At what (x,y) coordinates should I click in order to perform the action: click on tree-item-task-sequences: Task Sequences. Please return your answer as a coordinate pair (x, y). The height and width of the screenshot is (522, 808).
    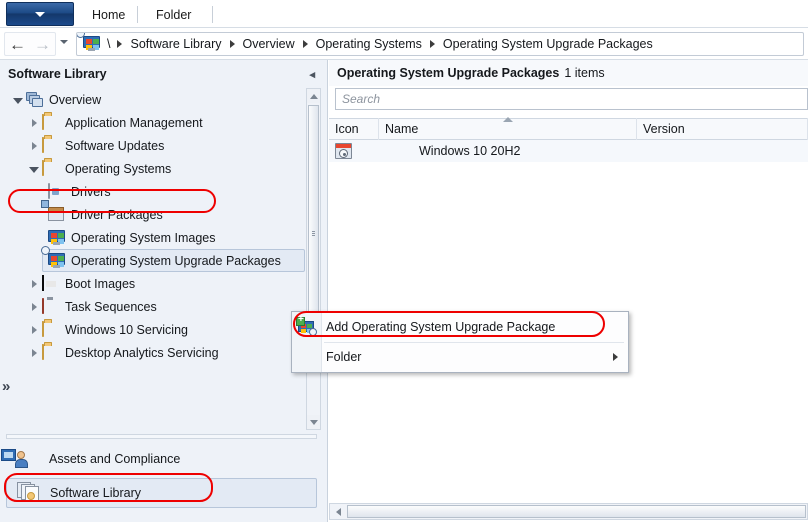
    Looking at the image, I should click on (163, 306).